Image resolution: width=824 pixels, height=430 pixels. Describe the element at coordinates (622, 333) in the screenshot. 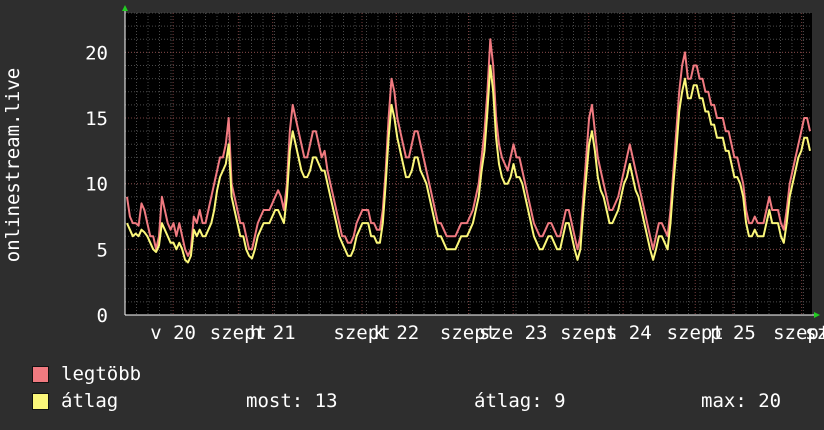

I see `x-tick-label: cs 24` at that location.